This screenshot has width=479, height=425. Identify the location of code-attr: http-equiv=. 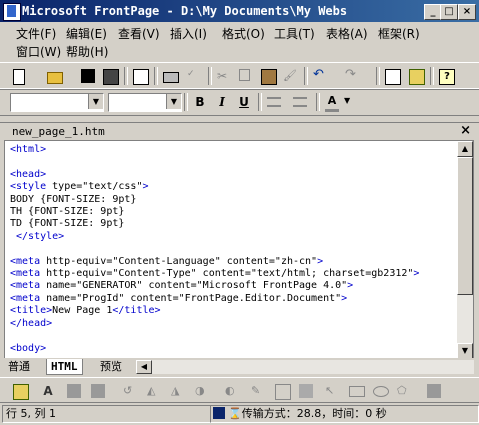
(79, 274).